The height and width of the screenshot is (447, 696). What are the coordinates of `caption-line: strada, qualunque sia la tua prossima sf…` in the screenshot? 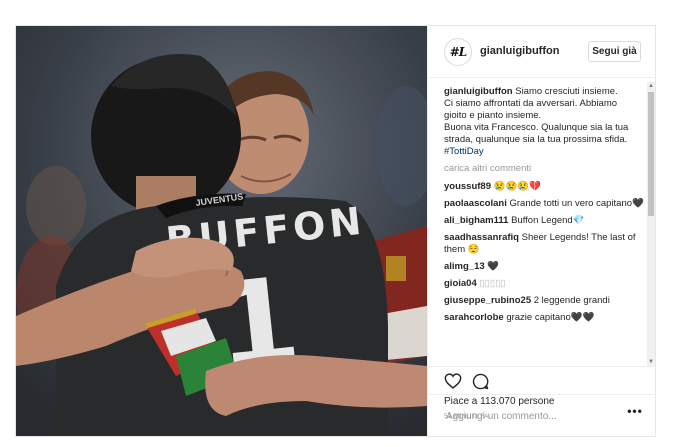 It's located at (536, 139).